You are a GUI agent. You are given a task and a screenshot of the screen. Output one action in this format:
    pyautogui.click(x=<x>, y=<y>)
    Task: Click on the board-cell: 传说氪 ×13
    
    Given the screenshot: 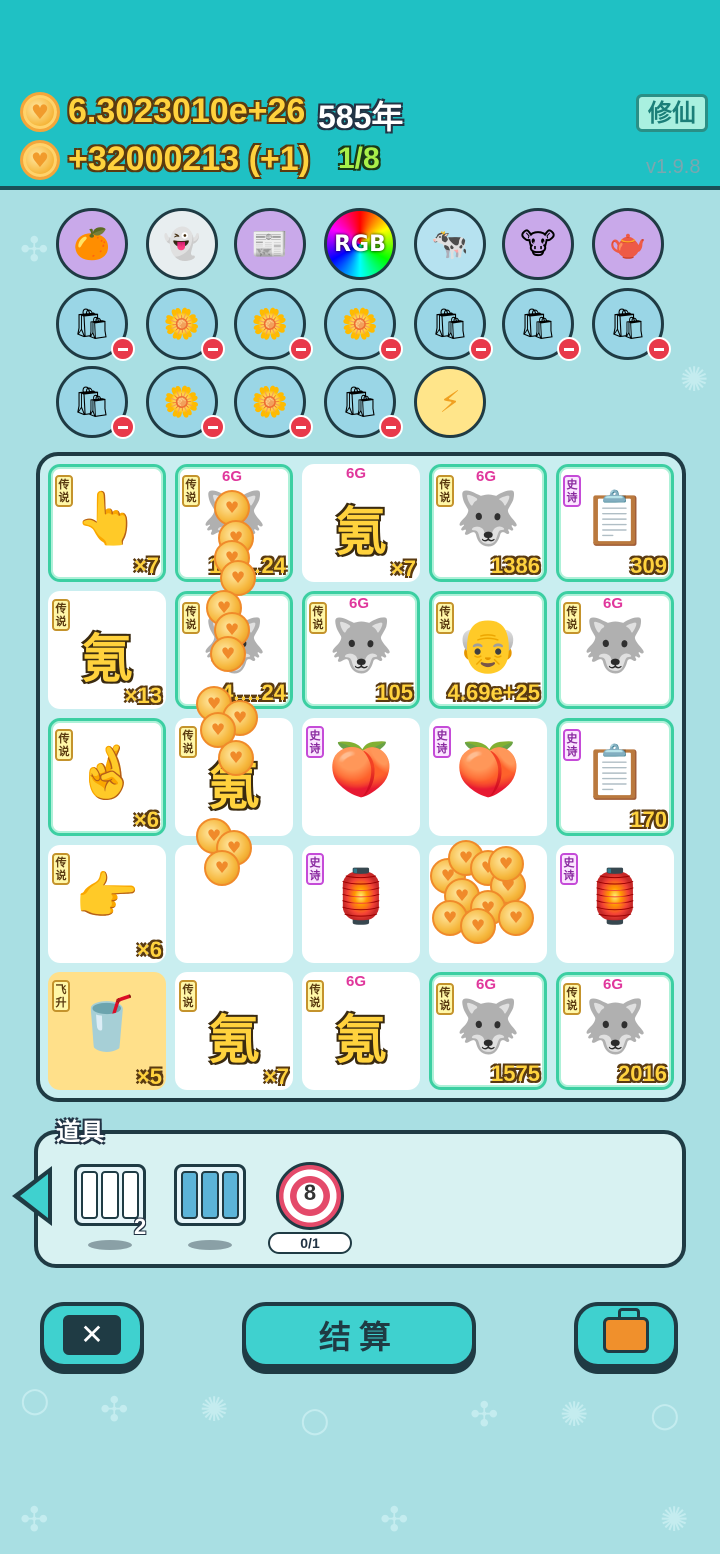 What is the action you would take?
    pyautogui.click(x=107, y=650)
    